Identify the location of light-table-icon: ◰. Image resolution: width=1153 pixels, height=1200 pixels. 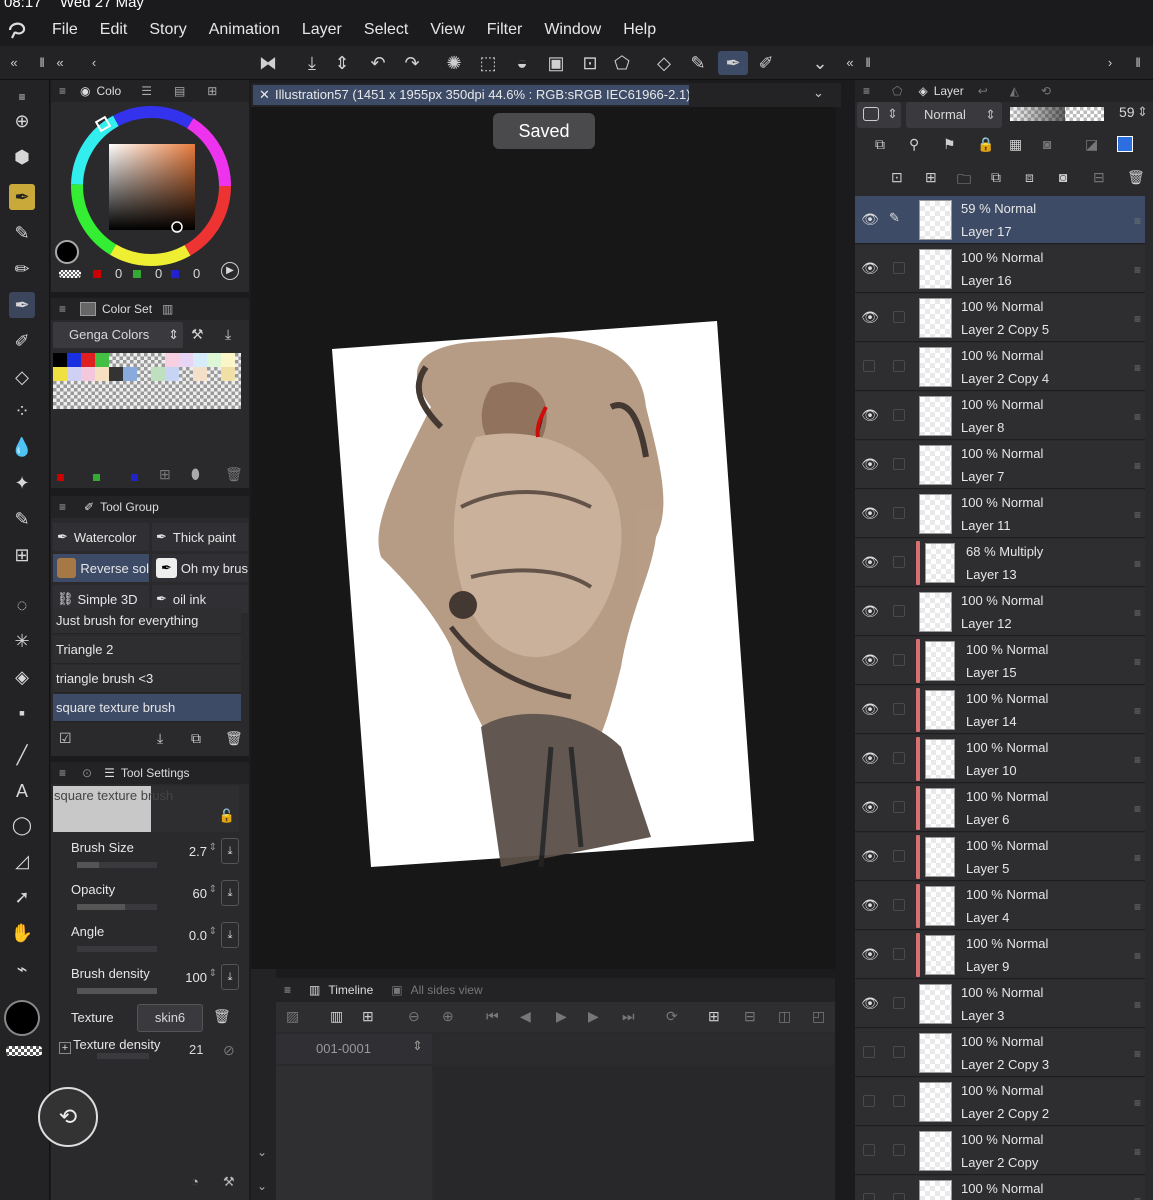
(818, 1016).